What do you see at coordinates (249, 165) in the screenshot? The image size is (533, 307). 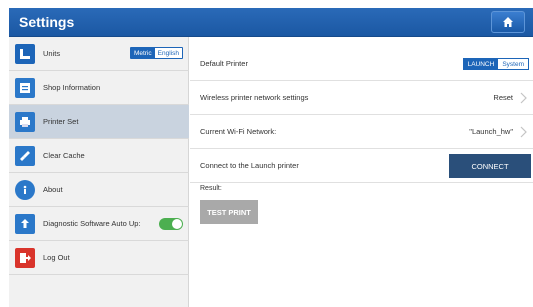 I see `connect-printer-label: Connect to the Launch printer` at bounding box center [249, 165].